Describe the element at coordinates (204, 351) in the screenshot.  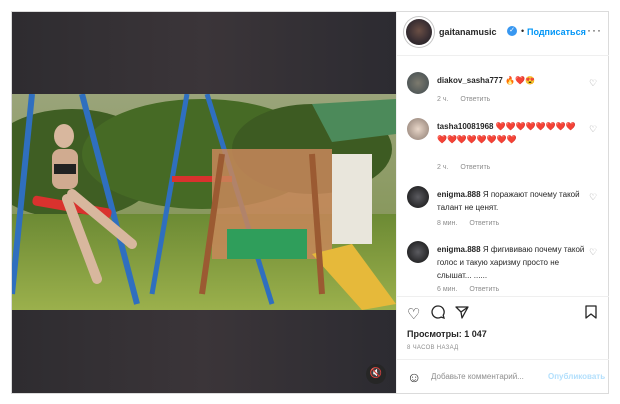
I see `video-blur-bottom` at that location.